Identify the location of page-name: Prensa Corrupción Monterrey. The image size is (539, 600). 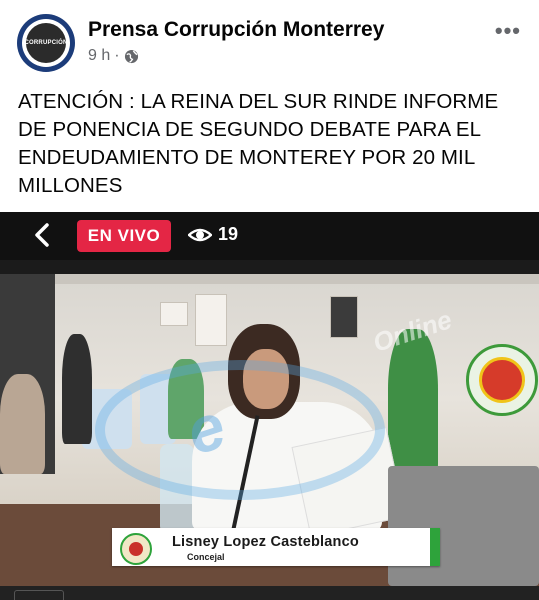
(236, 30).